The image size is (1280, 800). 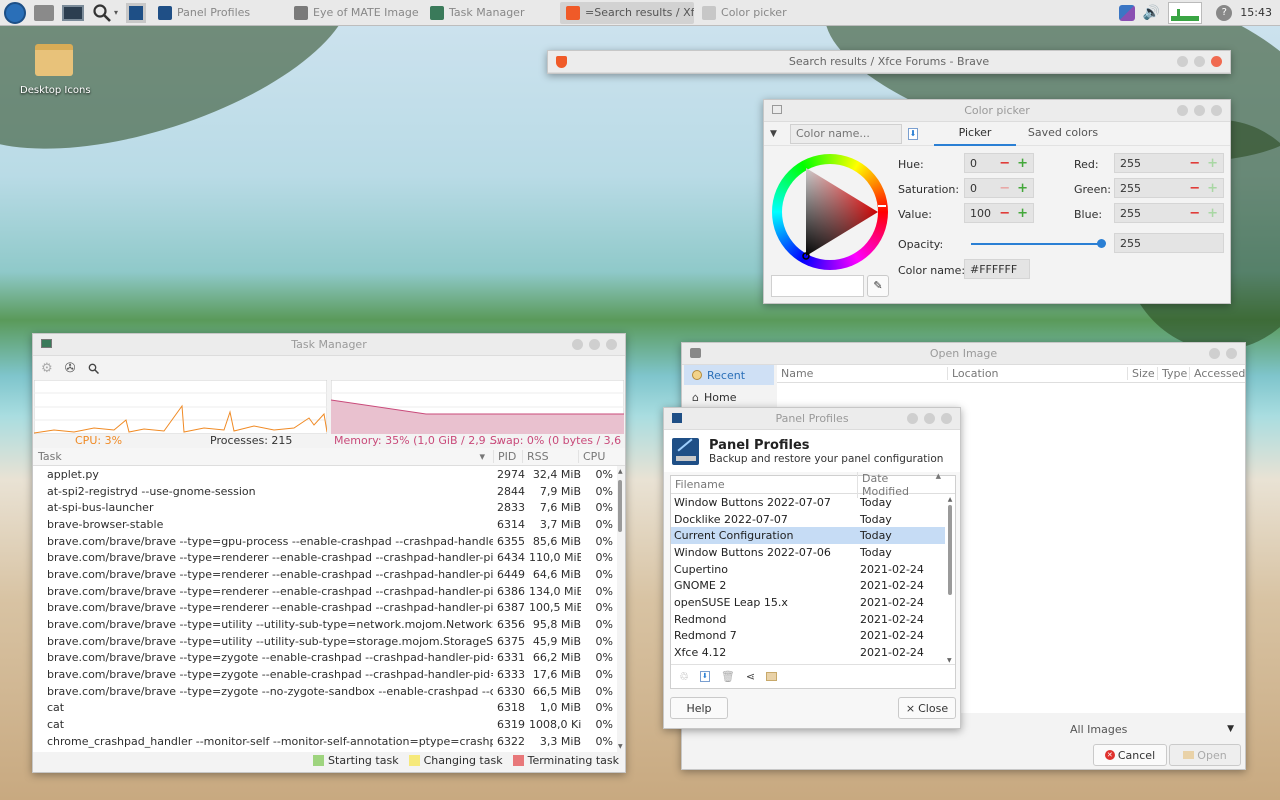 What do you see at coordinates (1130, 755) in the screenshot?
I see `cancel-button: ✕ Cancel` at bounding box center [1130, 755].